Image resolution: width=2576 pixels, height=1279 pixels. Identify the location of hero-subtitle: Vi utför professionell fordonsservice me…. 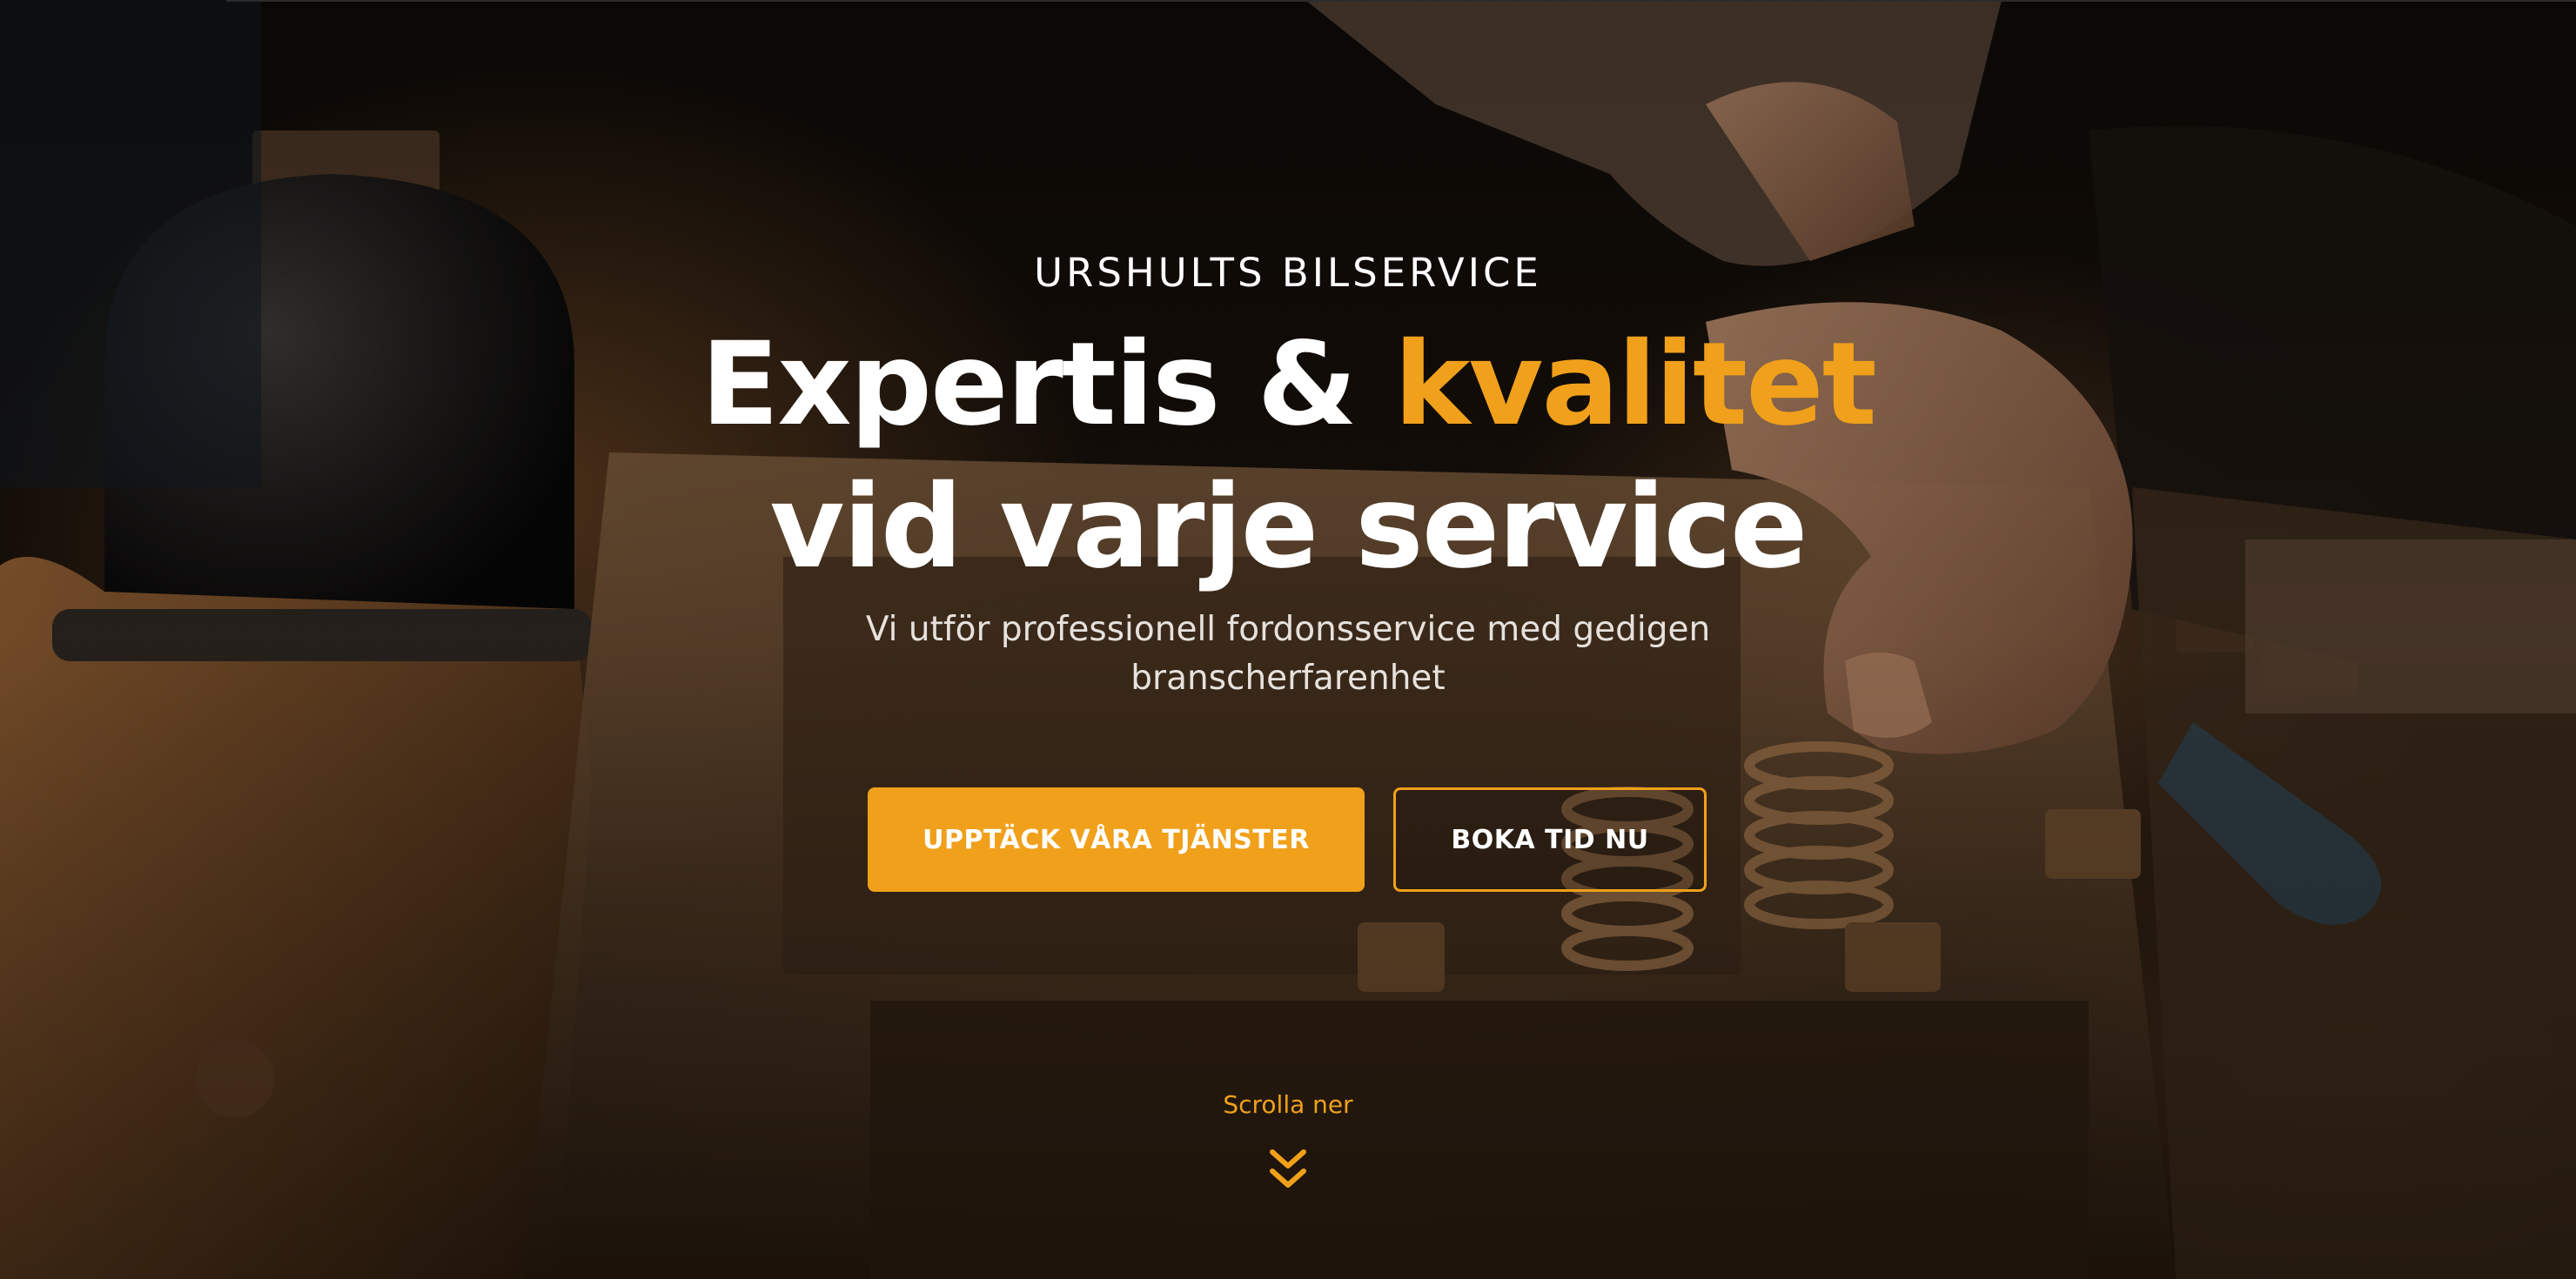
(1288, 654).